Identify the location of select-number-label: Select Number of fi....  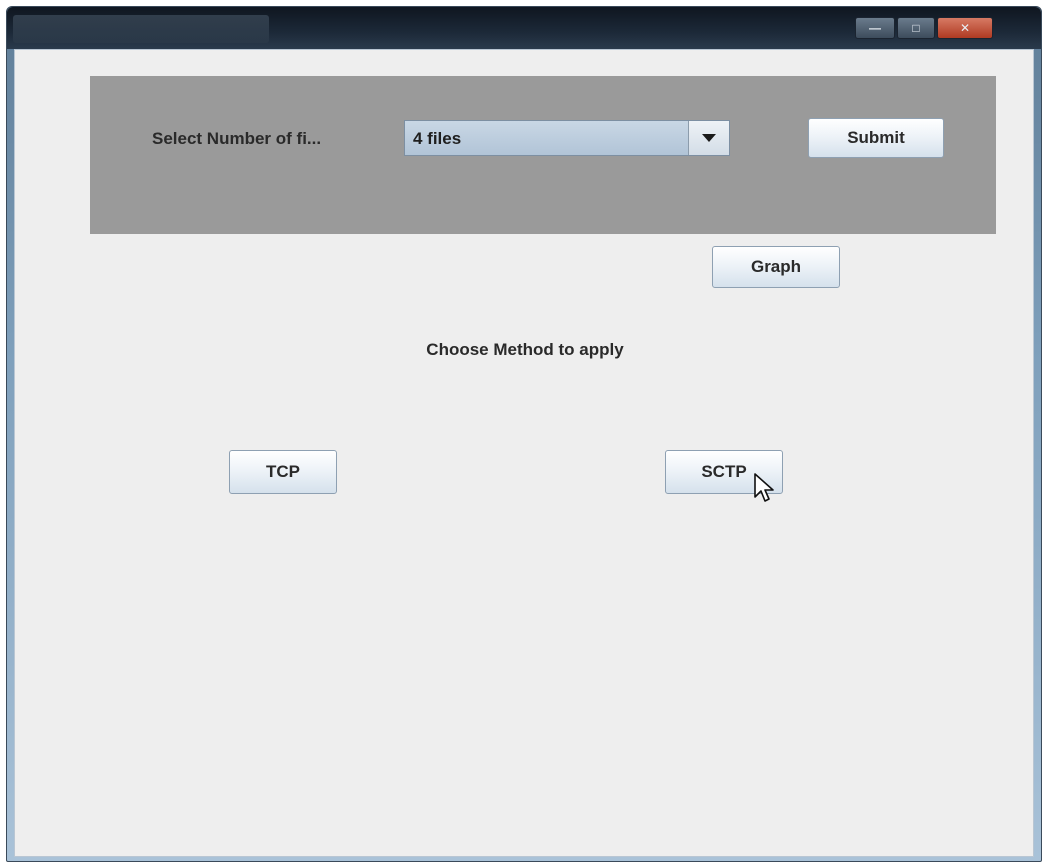
(237, 138).